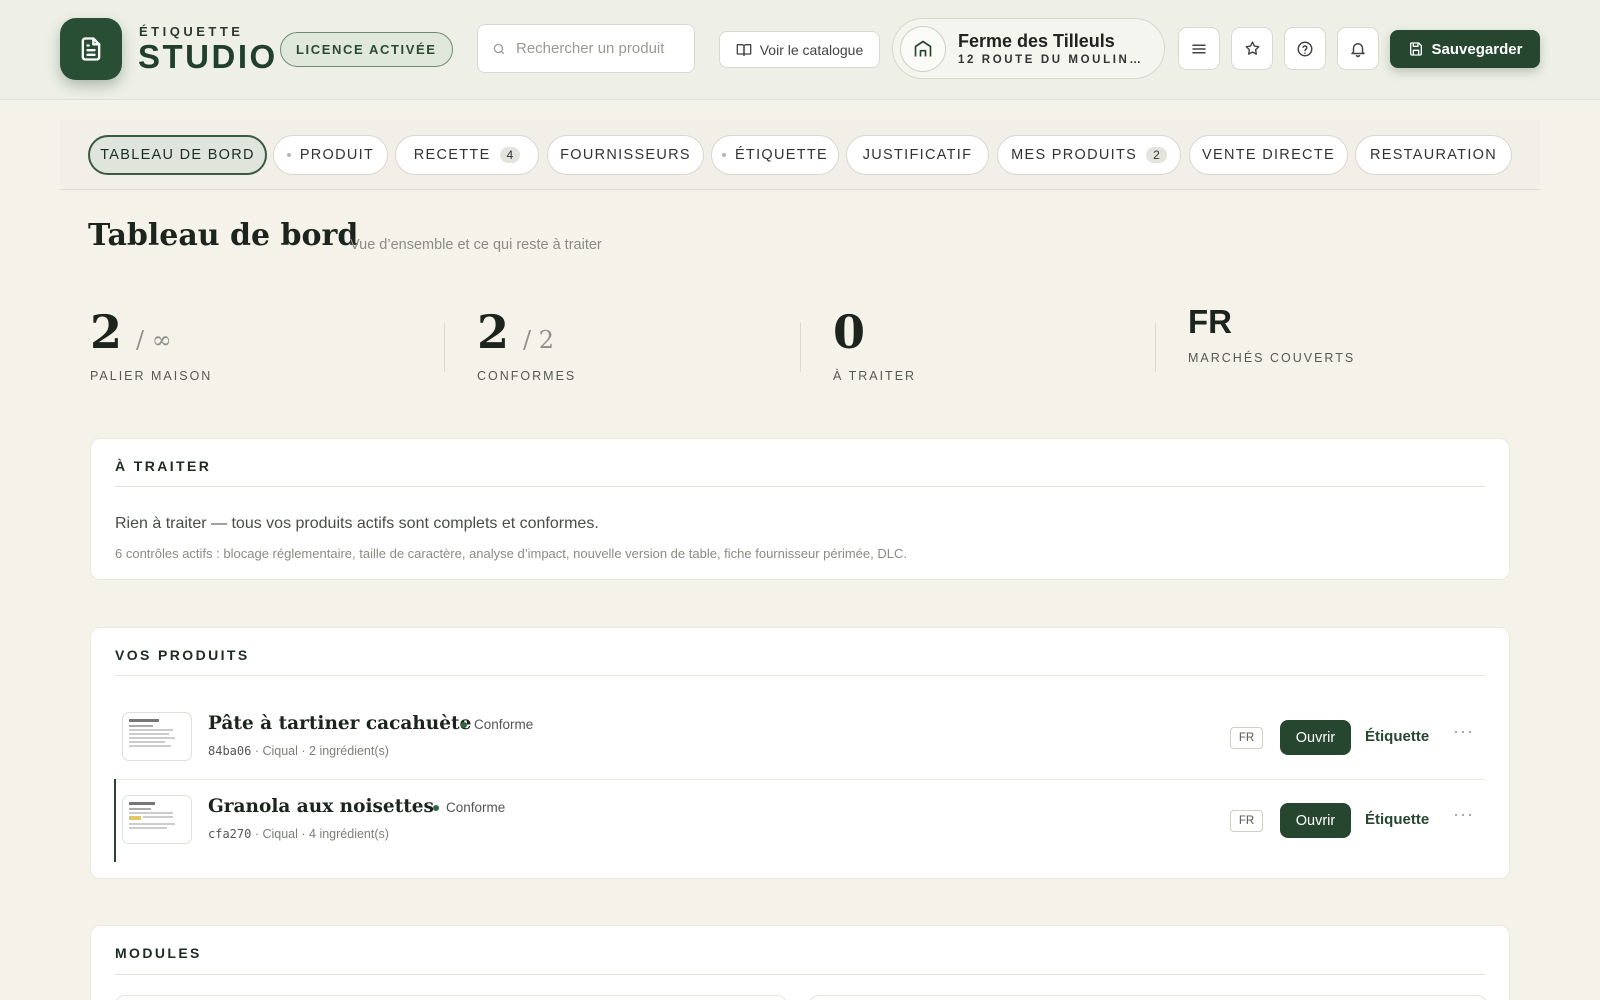 Image resolution: width=1600 pixels, height=1000 pixels. Describe the element at coordinates (874, 344) in the screenshot. I see `stat-a-traiter: 0 À TRAITER` at that location.